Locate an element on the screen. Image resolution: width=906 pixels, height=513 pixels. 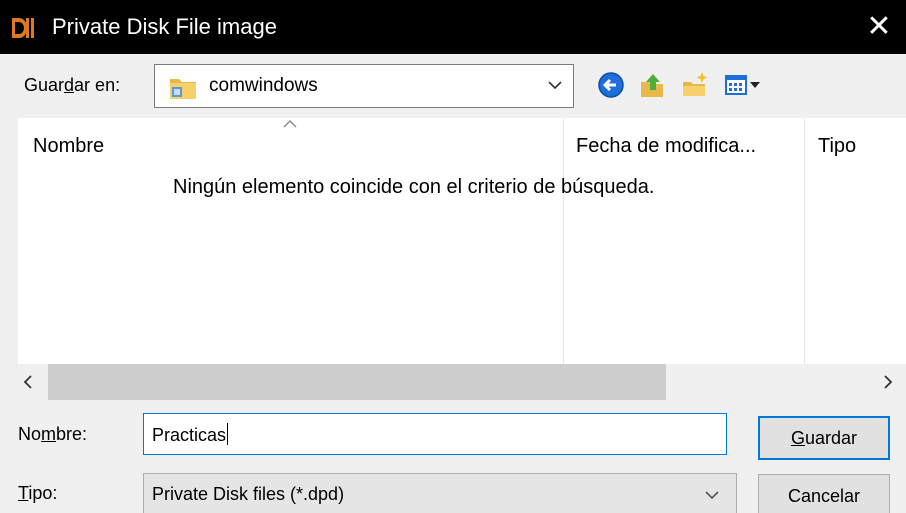
column-header-name: Nombre is located at coordinates (68, 146).